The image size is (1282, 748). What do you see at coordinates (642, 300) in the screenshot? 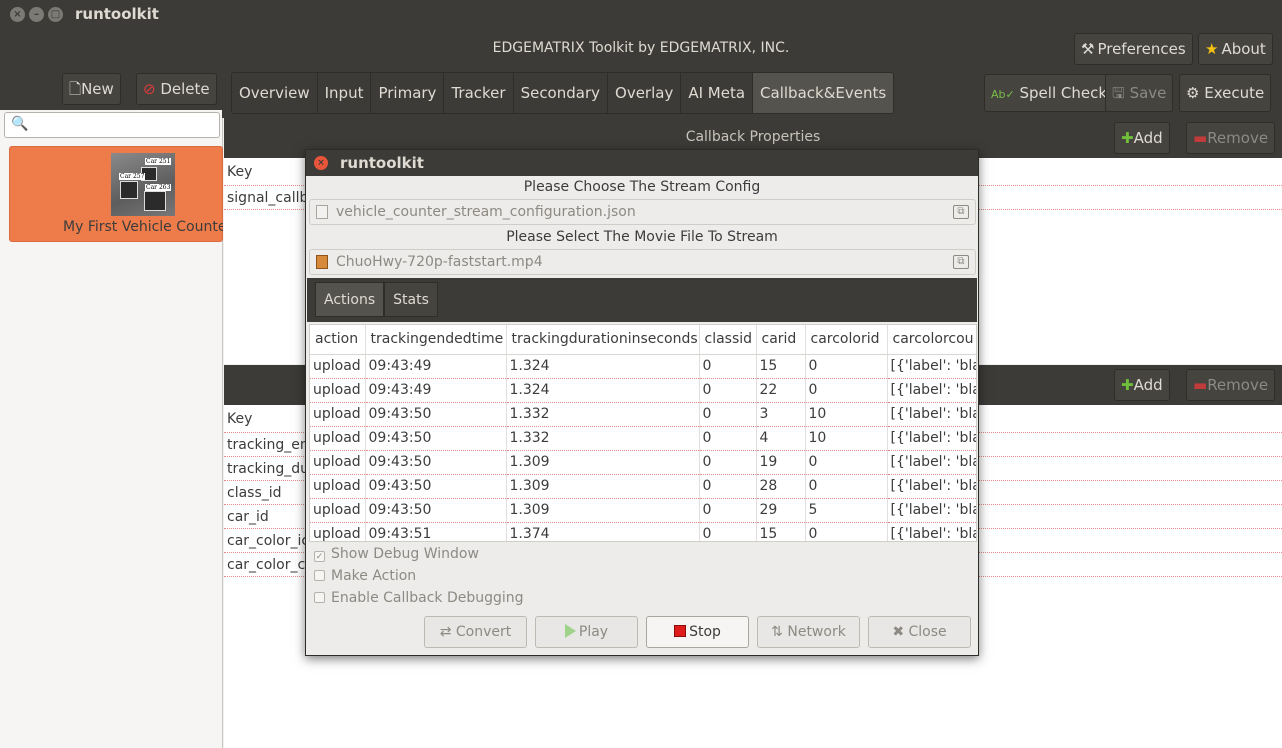
I see `dialog-notebook: Actions Stats` at bounding box center [642, 300].